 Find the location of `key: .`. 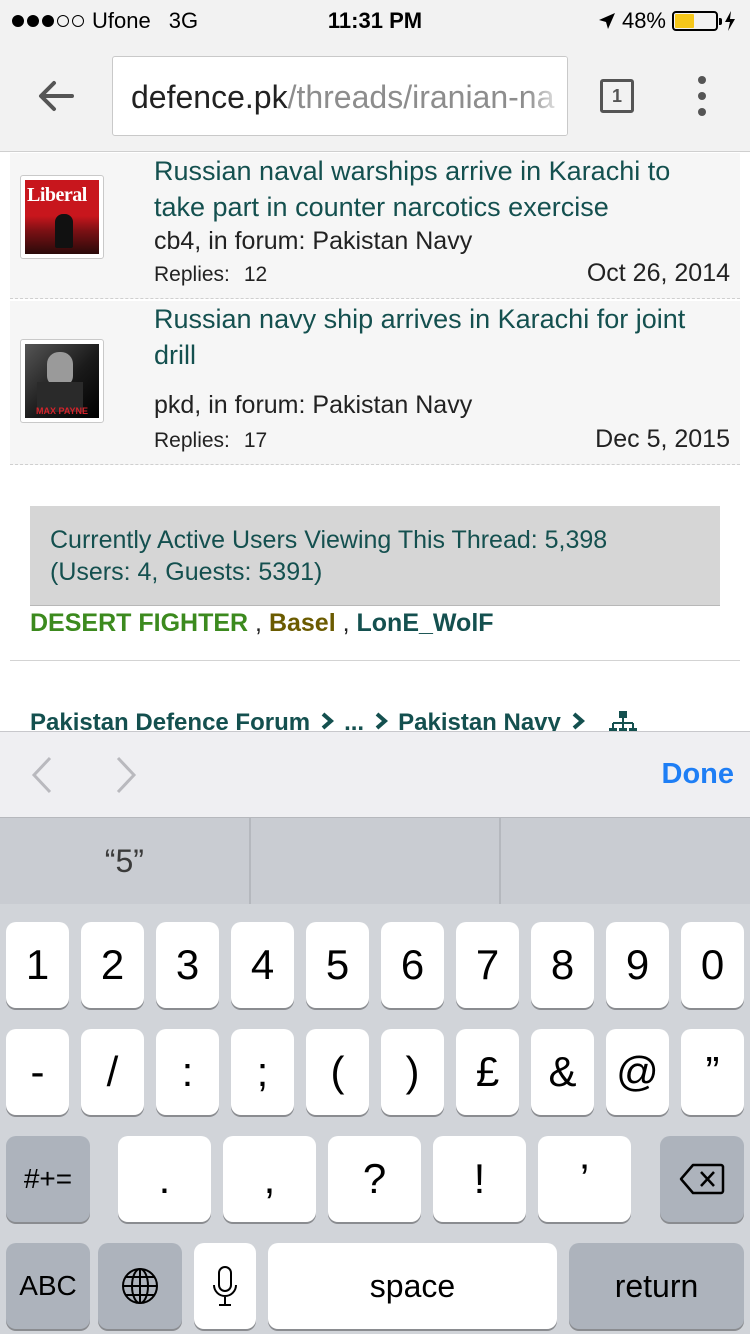

key: . is located at coordinates (164, 1179).